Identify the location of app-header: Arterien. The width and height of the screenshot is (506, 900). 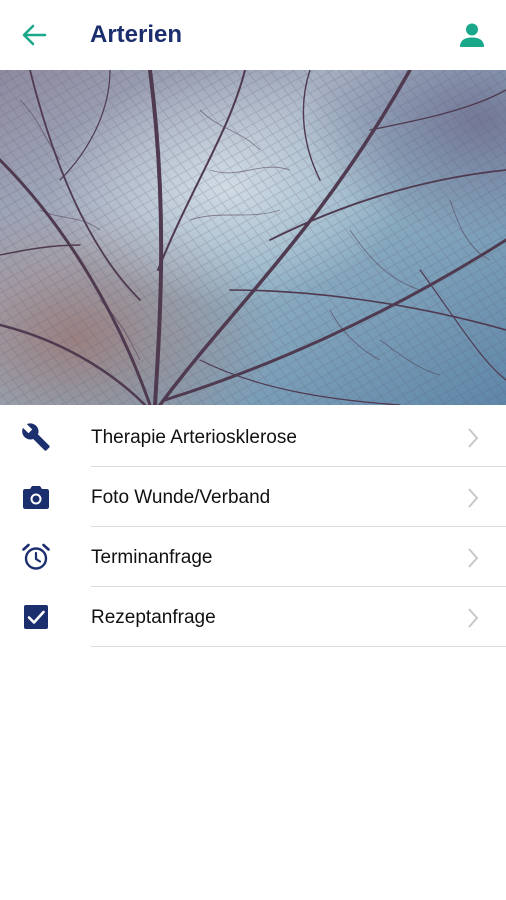
(253, 35).